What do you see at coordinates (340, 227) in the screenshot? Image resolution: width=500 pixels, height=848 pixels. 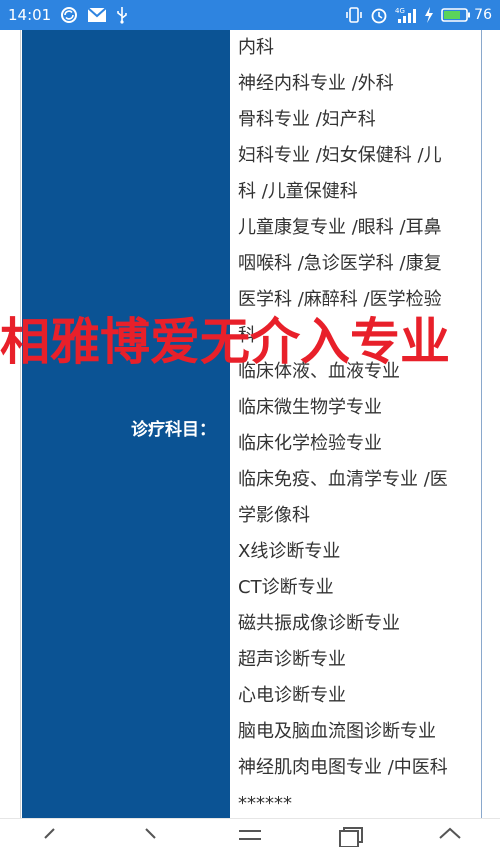 I see `value-line: 儿童康复专业 /眼科 /耳鼻` at bounding box center [340, 227].